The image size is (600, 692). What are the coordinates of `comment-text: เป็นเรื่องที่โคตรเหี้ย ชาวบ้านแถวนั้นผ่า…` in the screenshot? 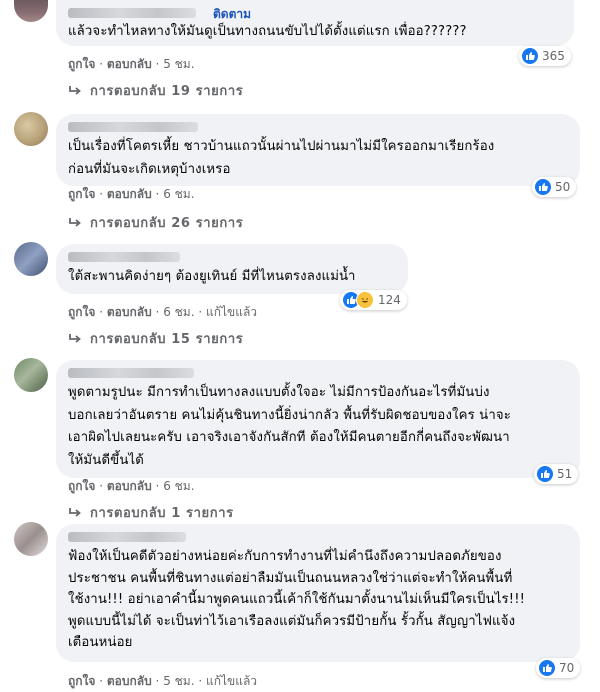 It's located at (318, 158).